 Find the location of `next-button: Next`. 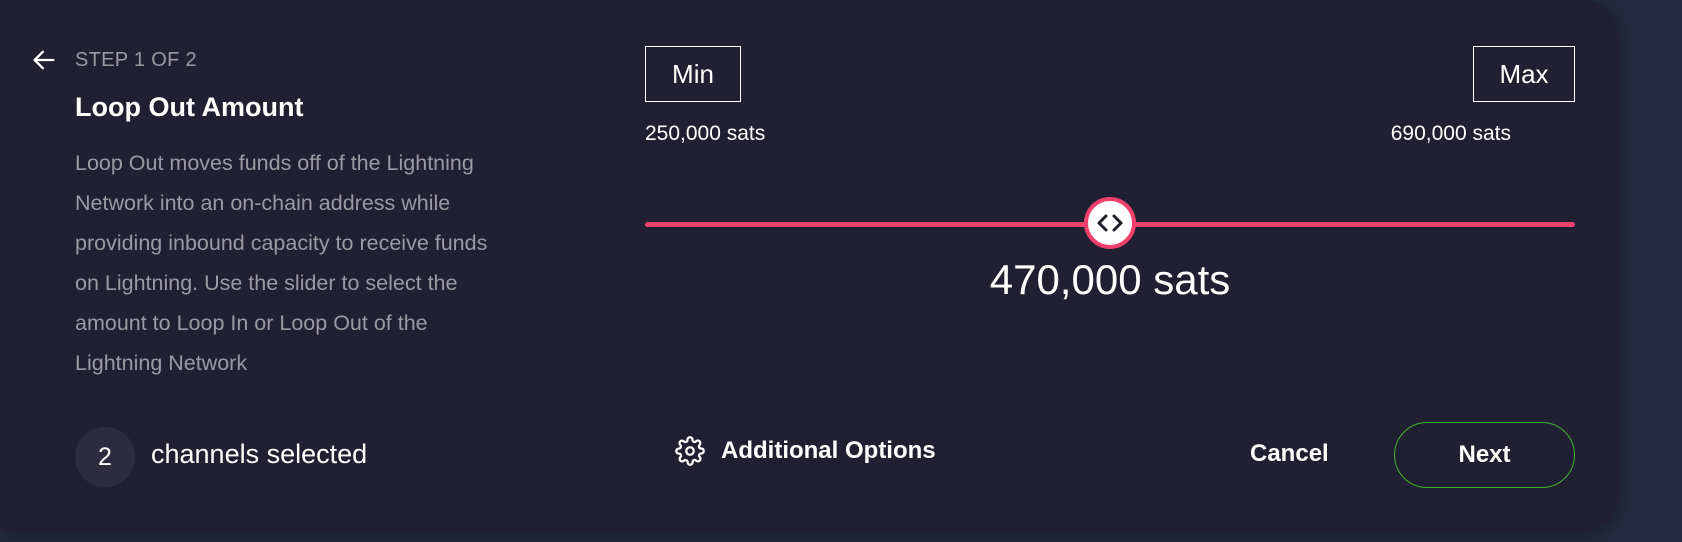

next-button: Next is located at coordinates (1484, 455).